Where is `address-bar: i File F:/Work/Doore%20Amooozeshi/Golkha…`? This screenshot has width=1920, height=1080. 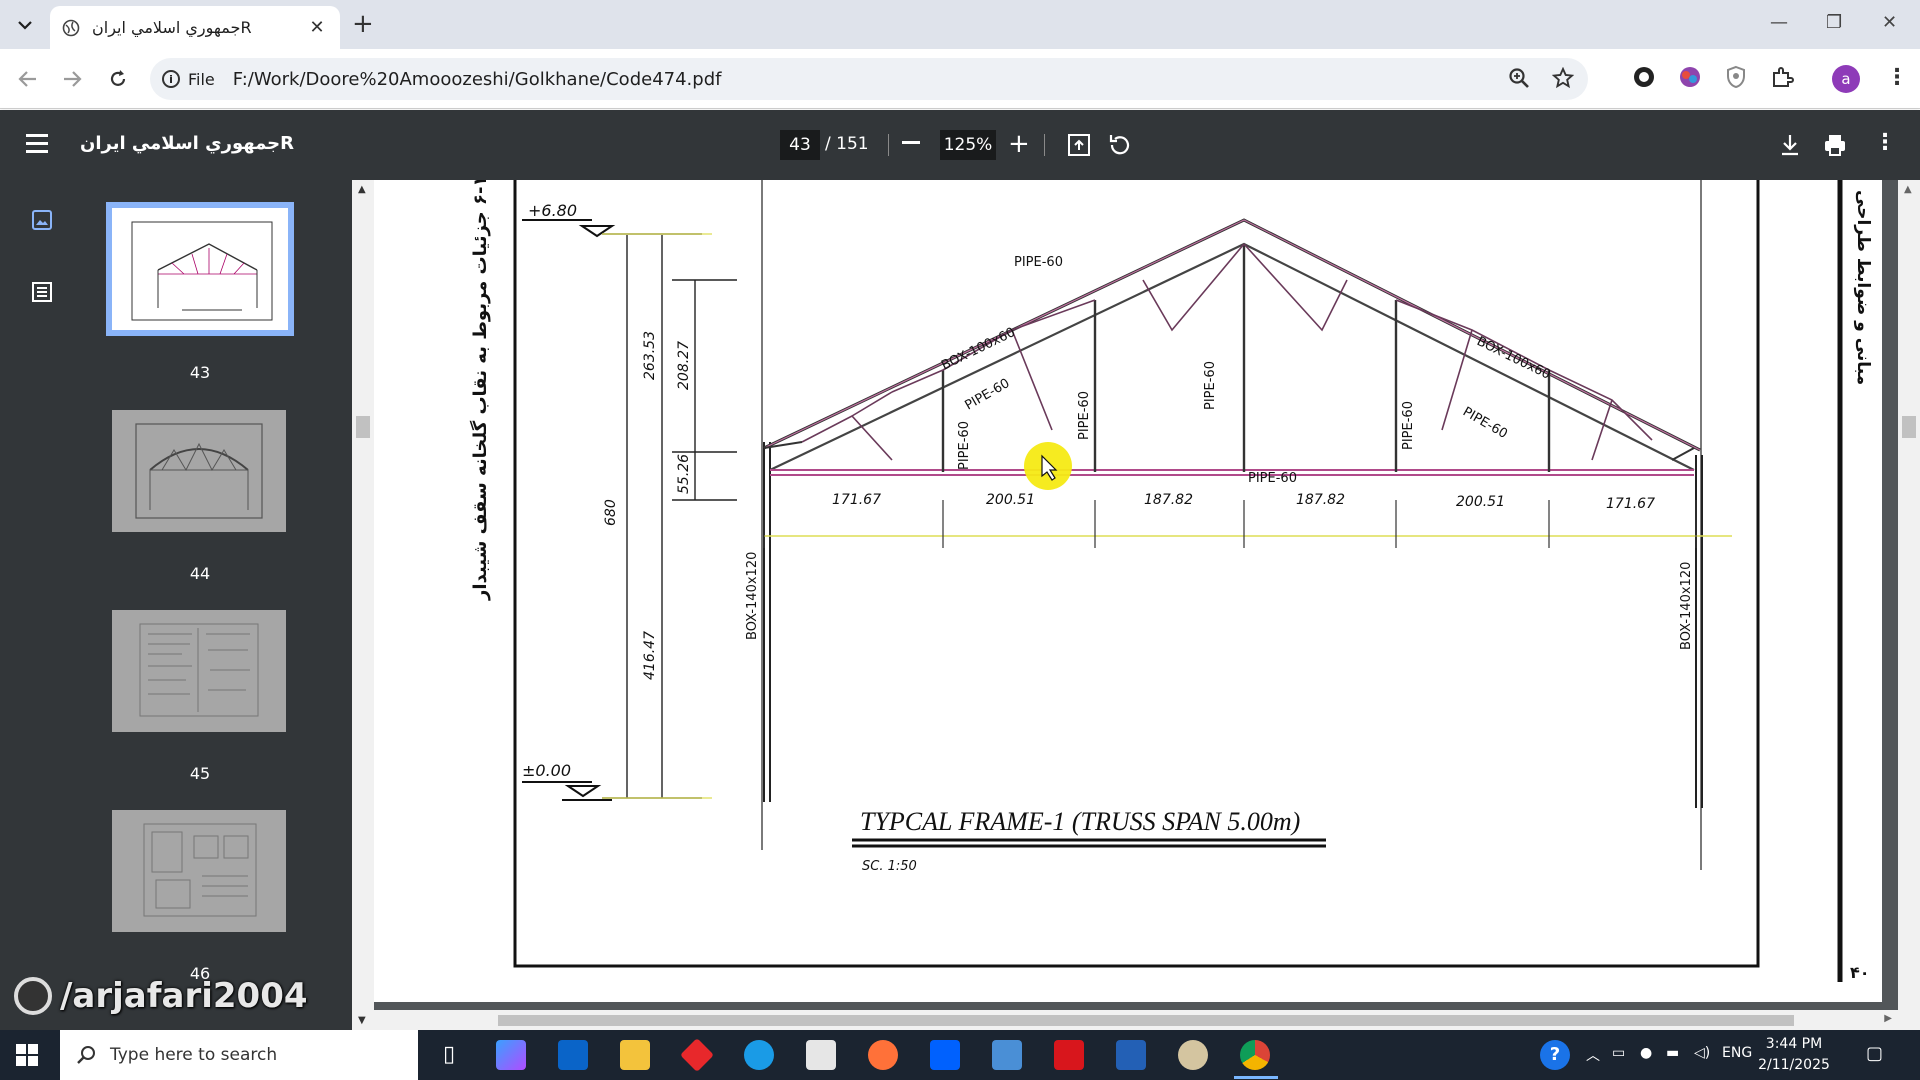
address-bar: i File F:/Work/Doore%20Amooozeshi/Golkha… is located at coordinates (869, 79).